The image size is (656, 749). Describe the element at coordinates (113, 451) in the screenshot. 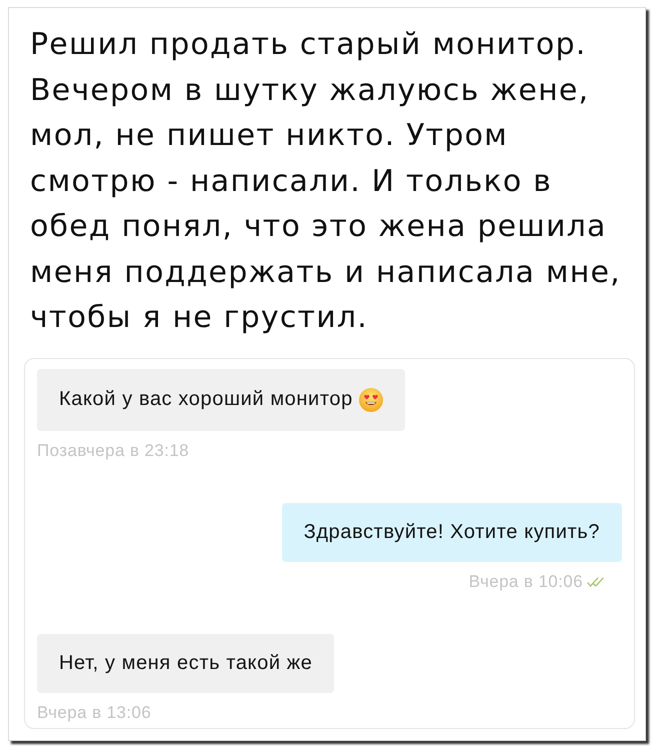

I see `message-time: Позавчера в 23:18` at that location.